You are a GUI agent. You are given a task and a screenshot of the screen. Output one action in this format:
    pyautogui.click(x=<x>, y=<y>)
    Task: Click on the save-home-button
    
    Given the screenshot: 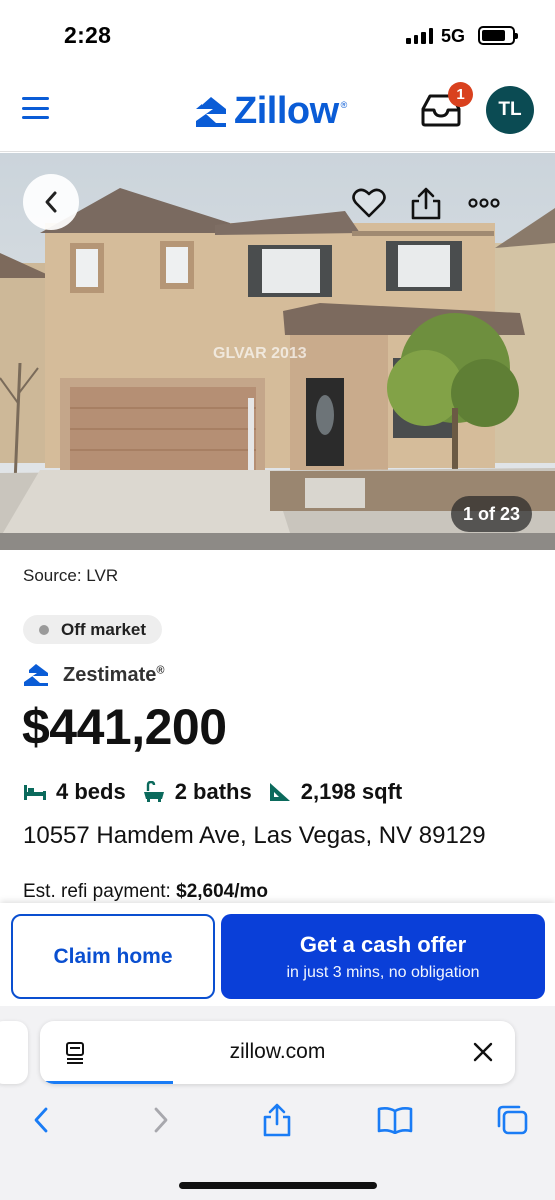 What is the action you would take?
    pyautogui.click(x=369, y=203)
    